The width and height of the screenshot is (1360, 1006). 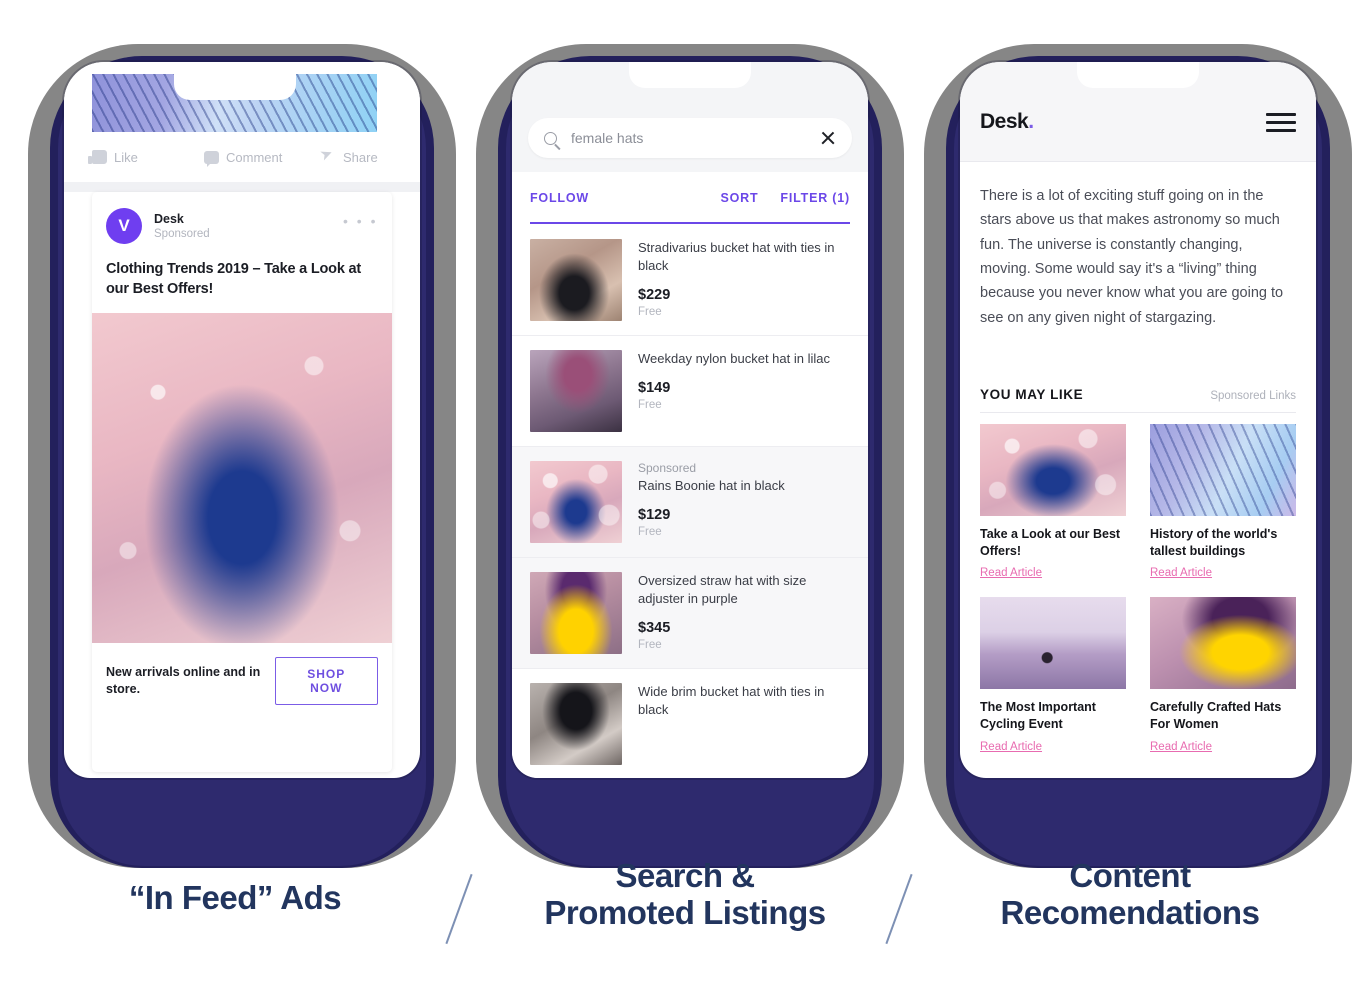 I want to click on ad-hero-image, so click(x=242, y=478).